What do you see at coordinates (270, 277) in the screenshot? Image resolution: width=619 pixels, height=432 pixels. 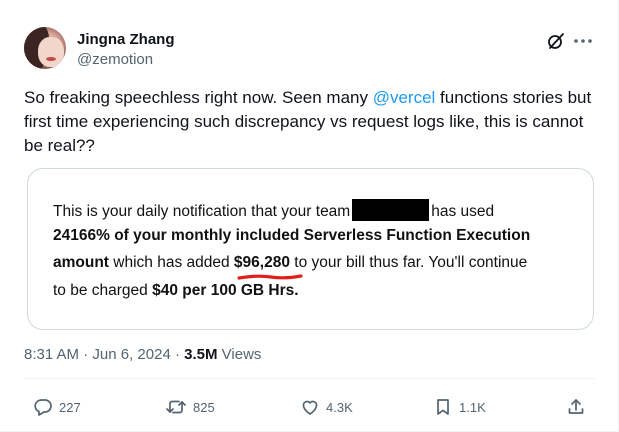 I see `red-underline-annotation` at bounding box center [270, 277].